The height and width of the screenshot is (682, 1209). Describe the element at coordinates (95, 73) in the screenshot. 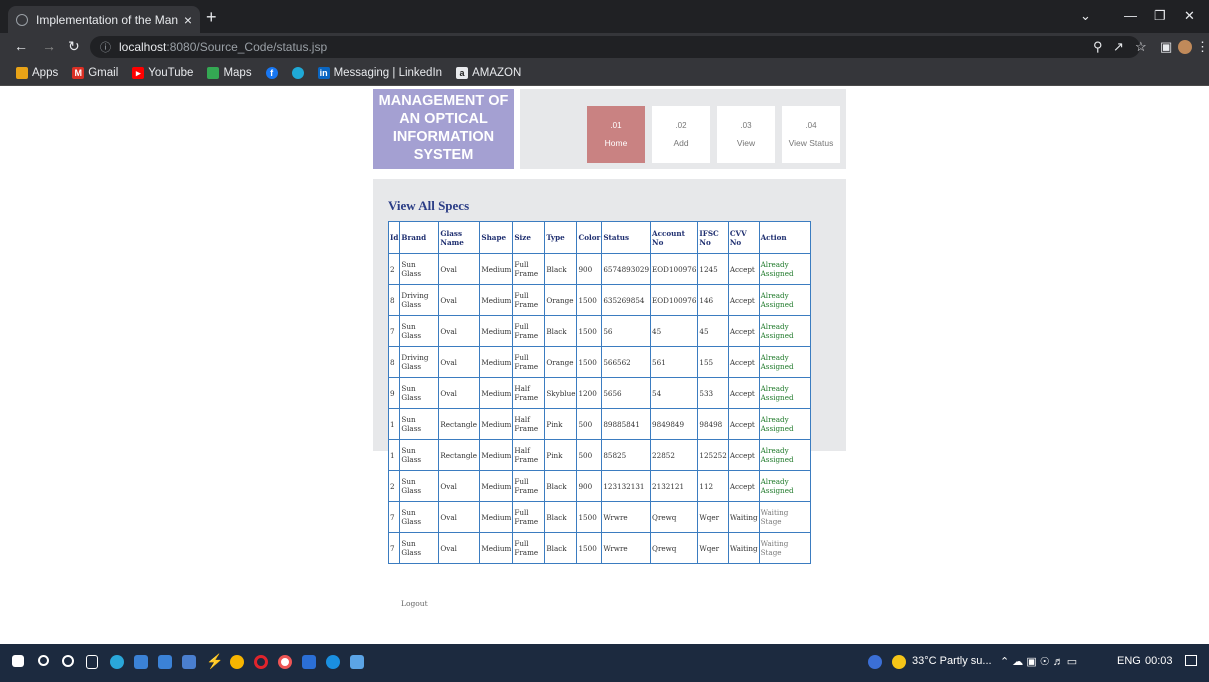

I see `bookmark-gmail: M Gmail` at that location.